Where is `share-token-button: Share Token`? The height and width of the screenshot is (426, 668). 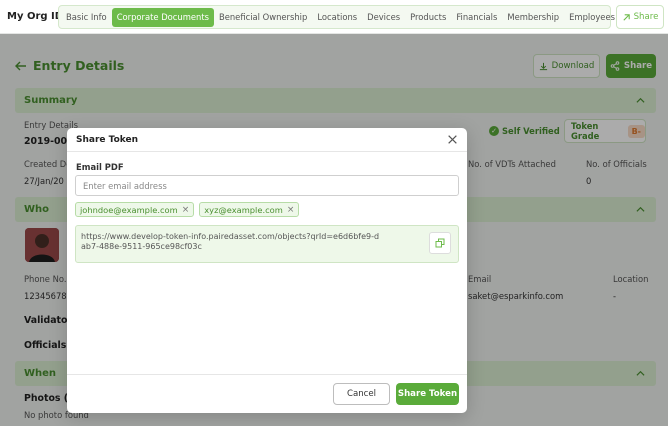 share-token-button: Share Token is located at coordinates (427, 394).